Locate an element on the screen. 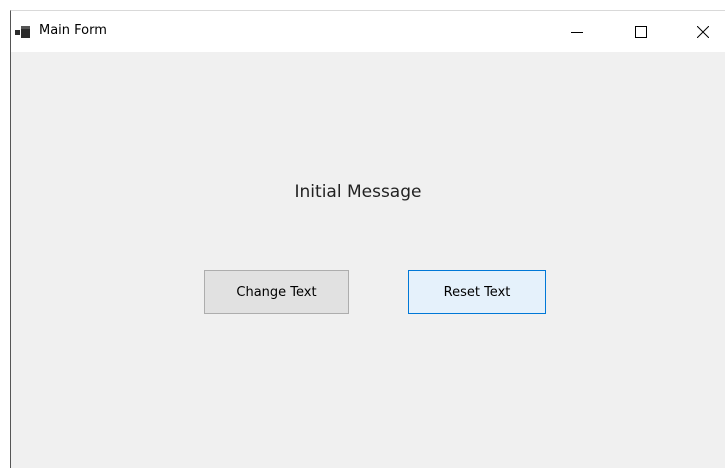 This screenshot has height=468, width=725. close-icon is located at coordinates (703, 31).